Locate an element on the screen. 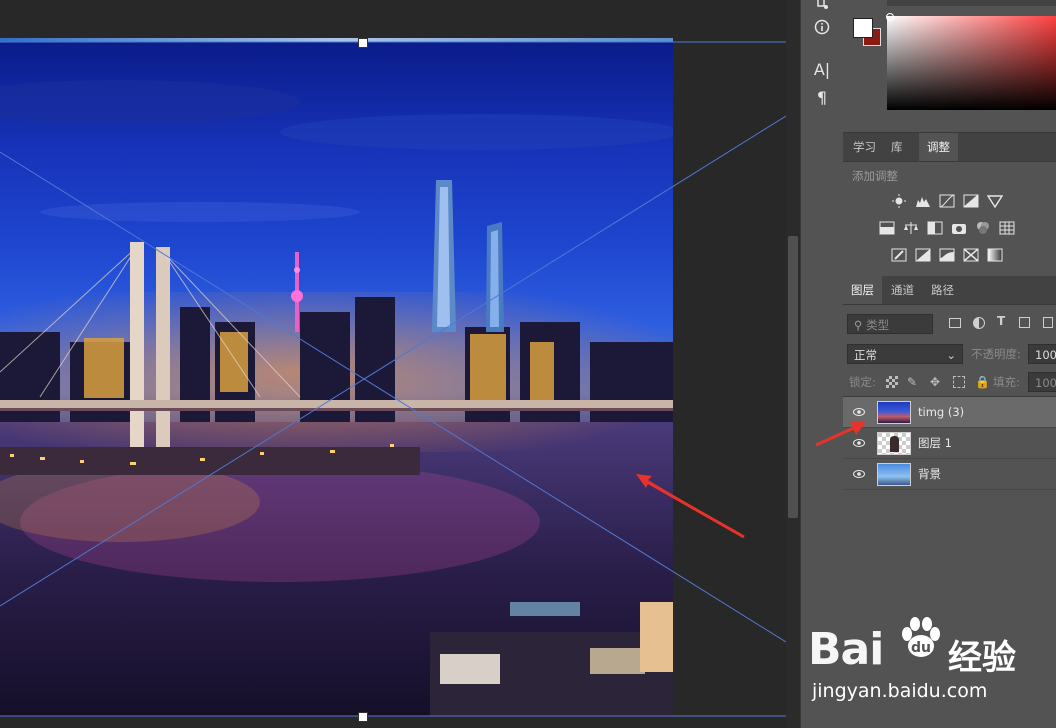 This screenshot has width=1056, height=728. watermark-brand-tail: 经验 is located at coordinates (982, 658).